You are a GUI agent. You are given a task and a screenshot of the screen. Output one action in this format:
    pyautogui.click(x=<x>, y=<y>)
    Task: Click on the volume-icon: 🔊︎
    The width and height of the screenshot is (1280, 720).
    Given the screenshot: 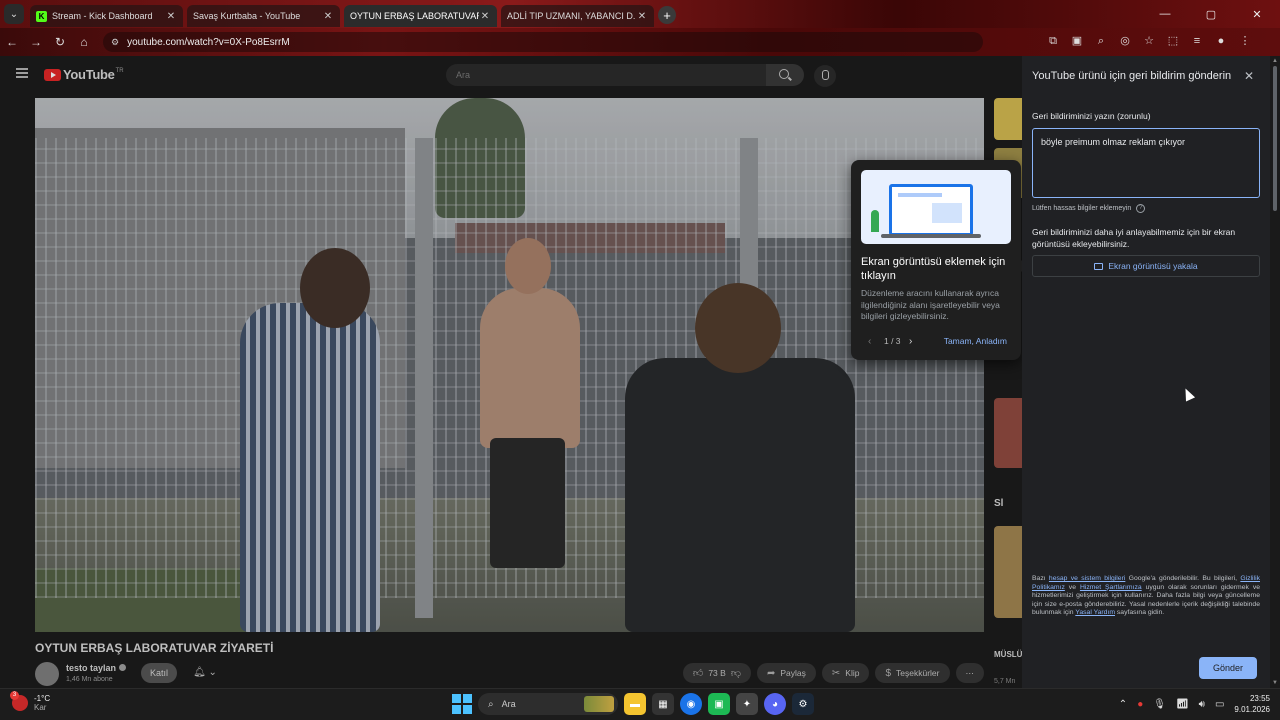 What is the action you would take?
    pyautogui.click(x=1202, y=704)
    